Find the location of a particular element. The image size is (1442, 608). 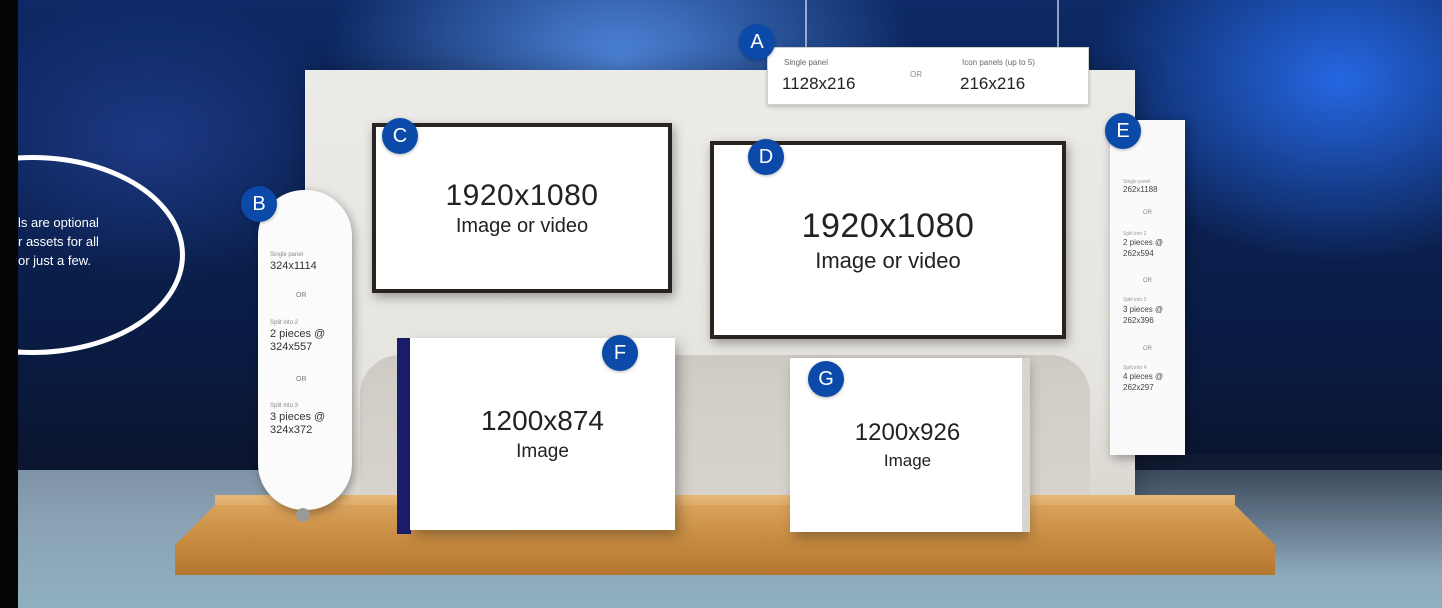

pillar-b-opt2-value-b: 324x557 is located at coordinates (291, 347).